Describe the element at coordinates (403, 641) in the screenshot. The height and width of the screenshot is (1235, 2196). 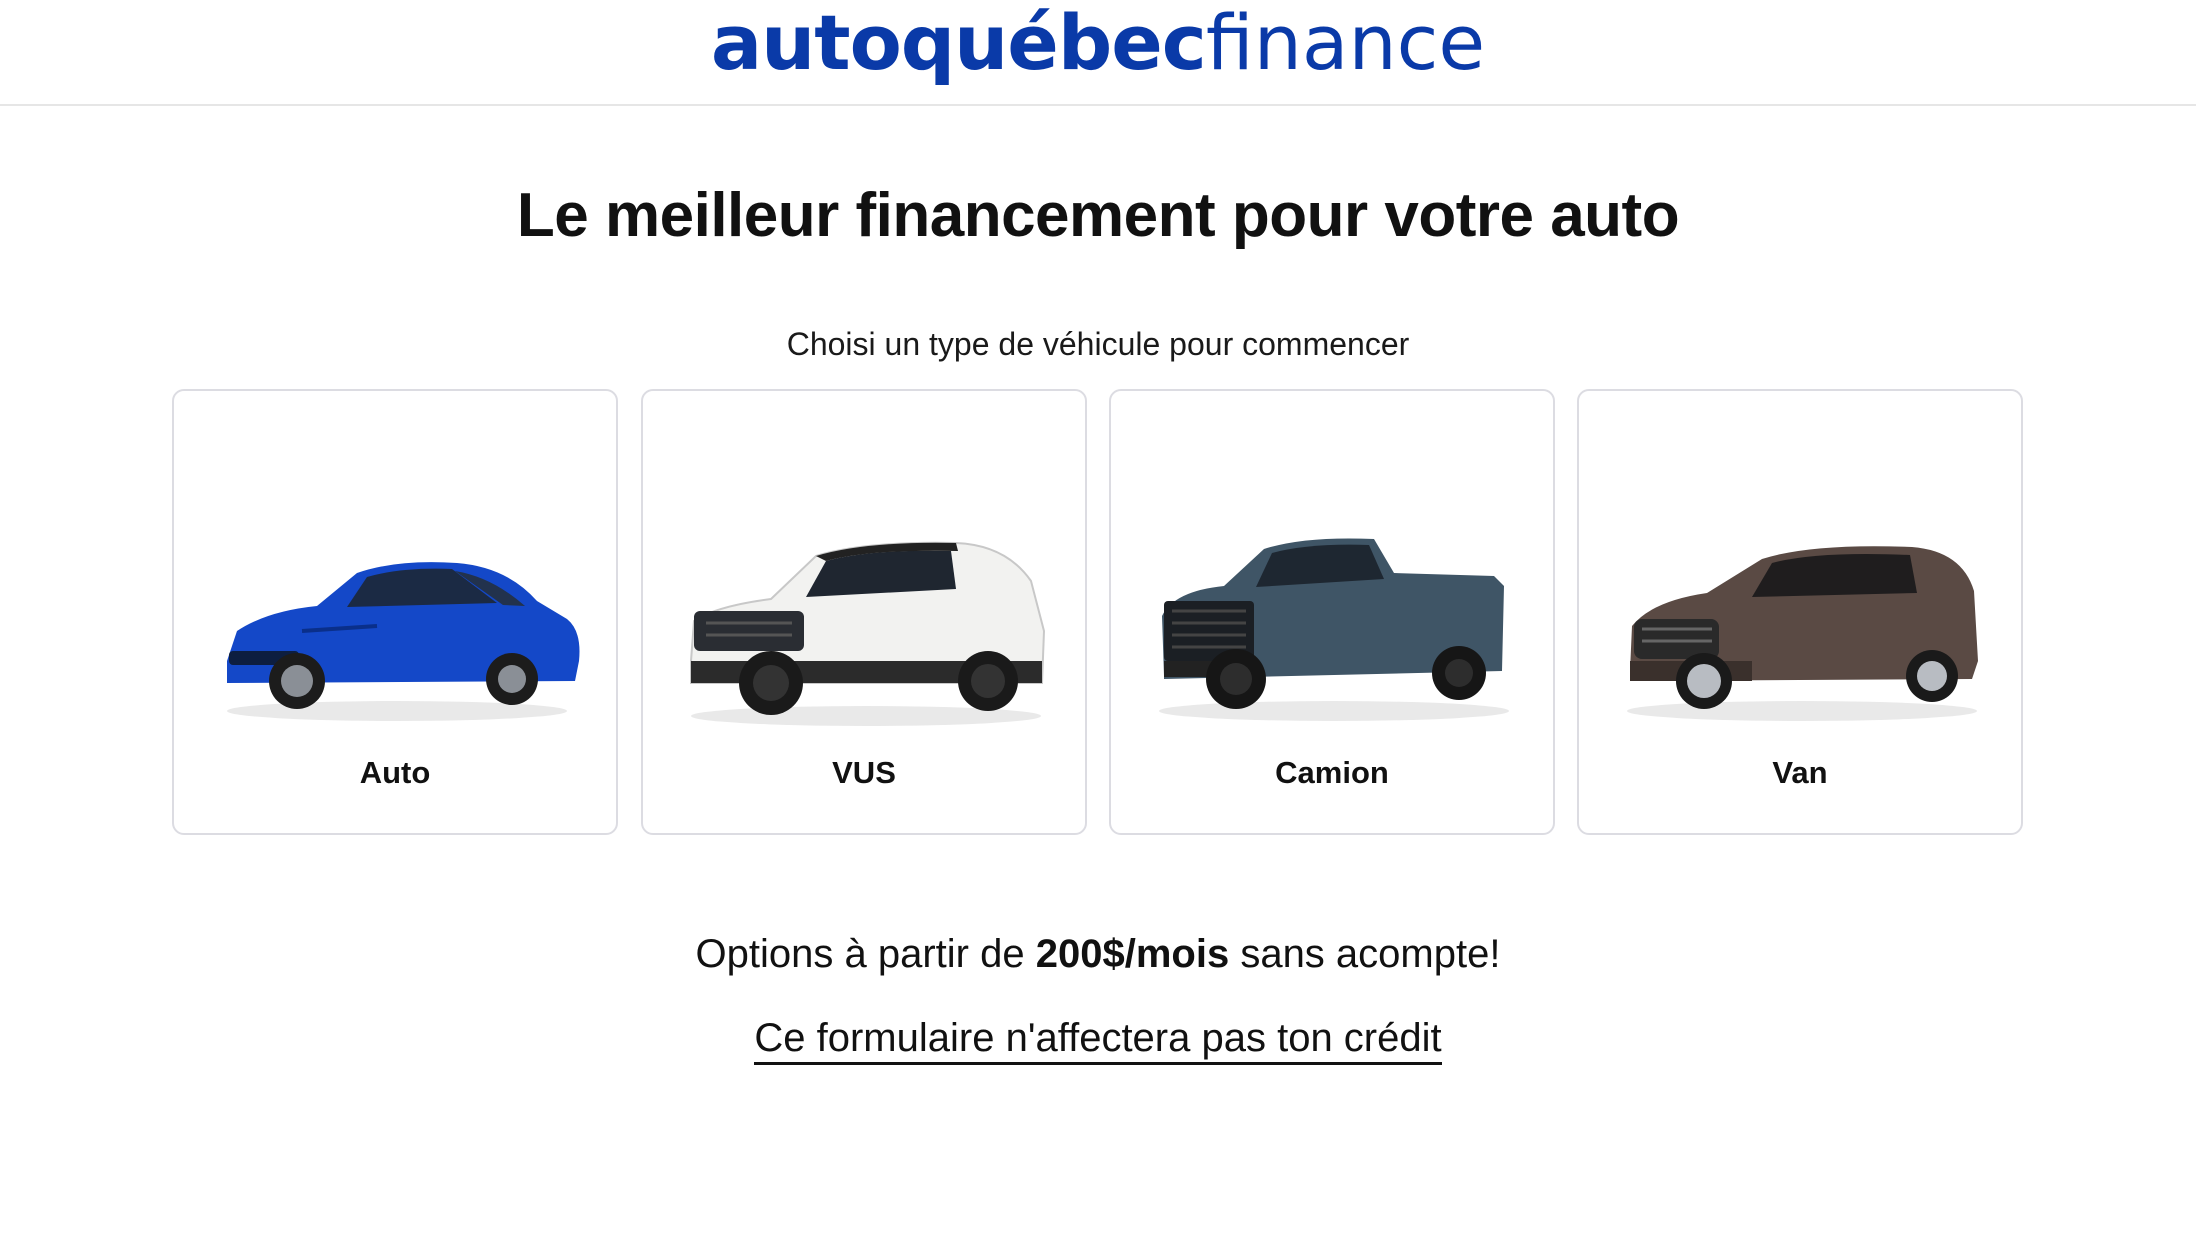
I see `sedan-image` at that location.